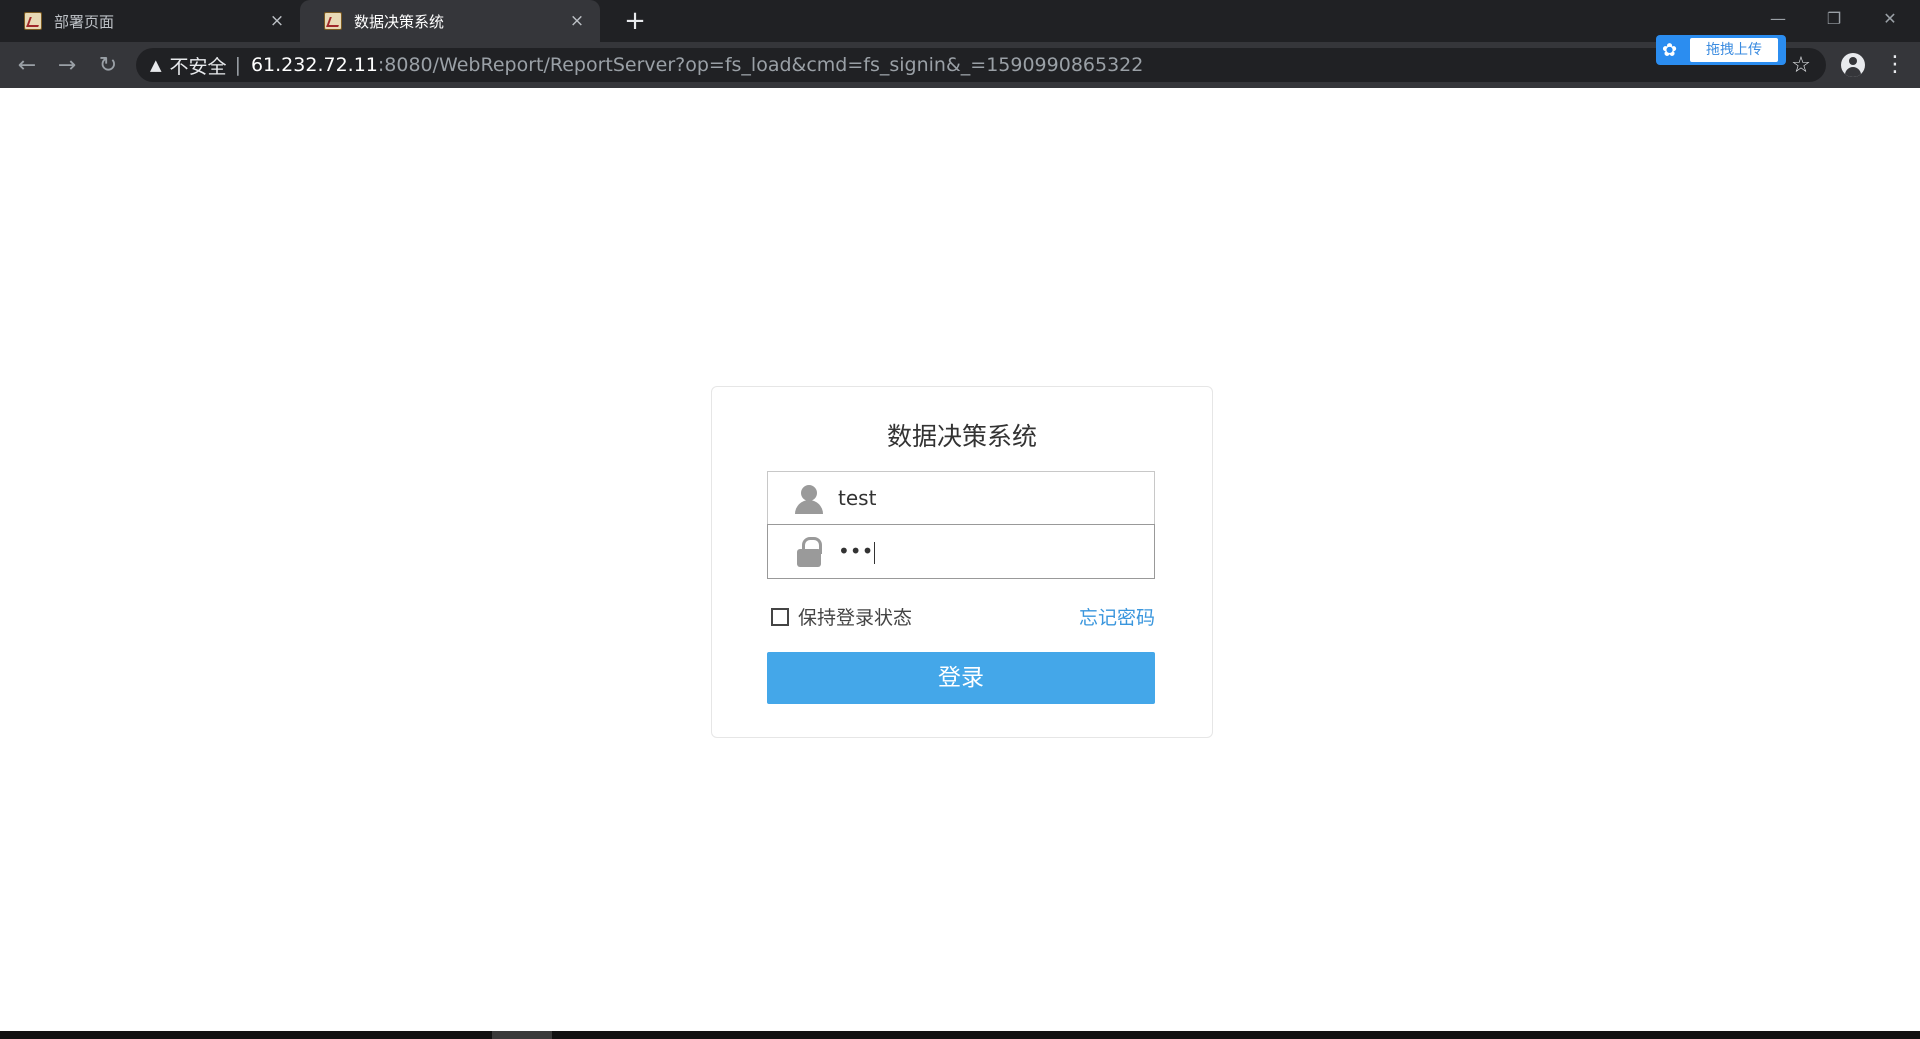  Describe the element at coordinates (635, 21) in the screenshot. I see `new-tab-button: +` at that location.